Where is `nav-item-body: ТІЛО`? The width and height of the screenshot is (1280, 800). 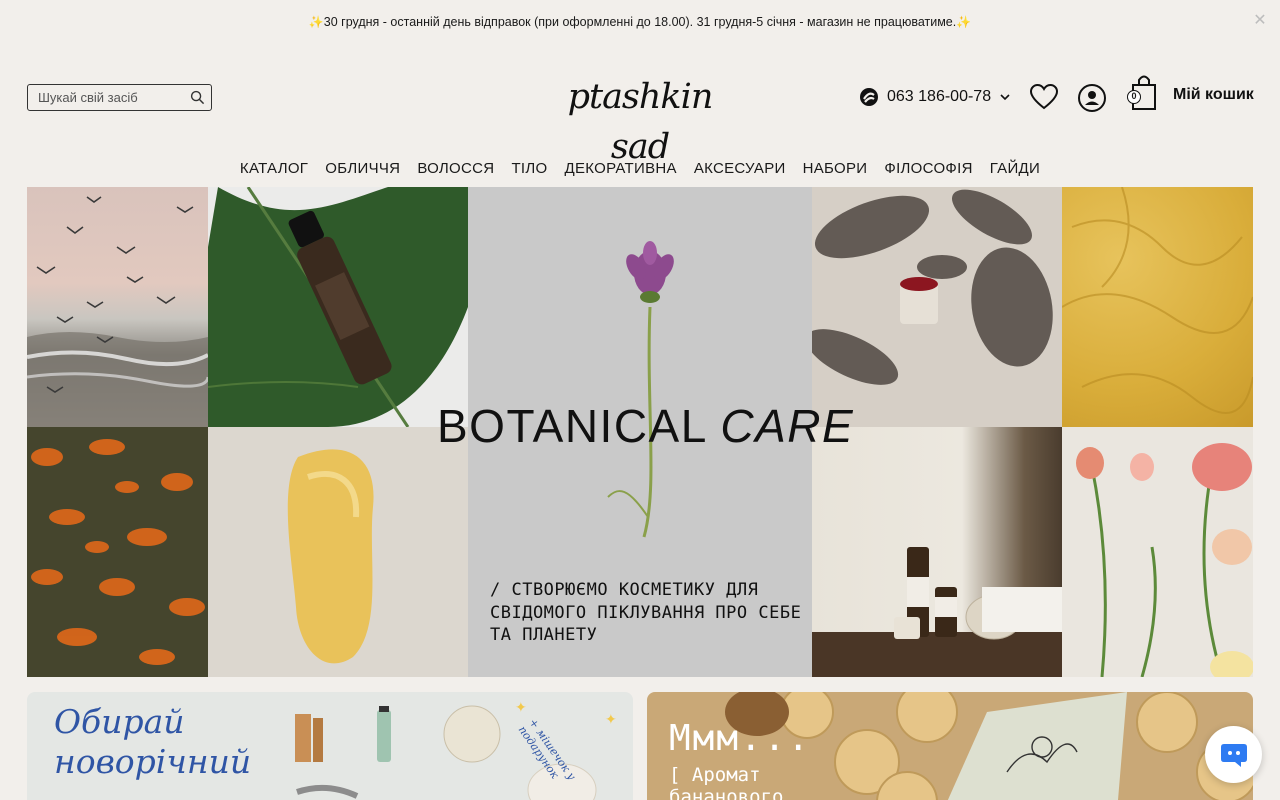
nav-item-body: ТІЛО is located at coordinates (529, 169).